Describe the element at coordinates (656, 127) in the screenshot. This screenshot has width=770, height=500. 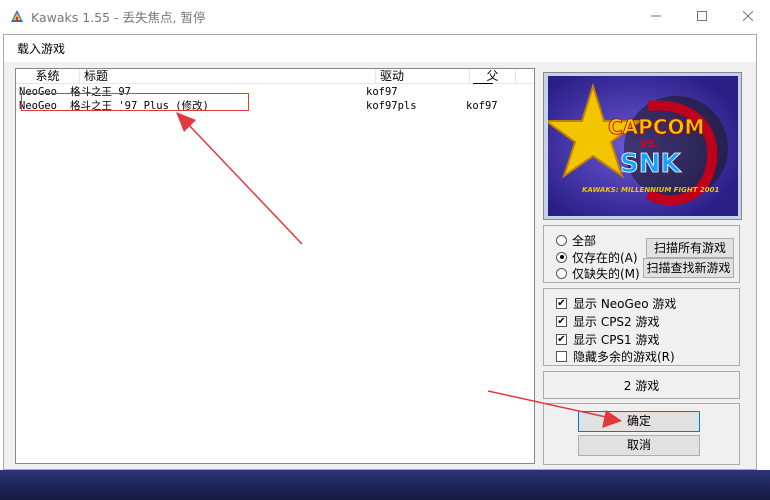
I see `logo-capcom: CAPCOM` at that location.